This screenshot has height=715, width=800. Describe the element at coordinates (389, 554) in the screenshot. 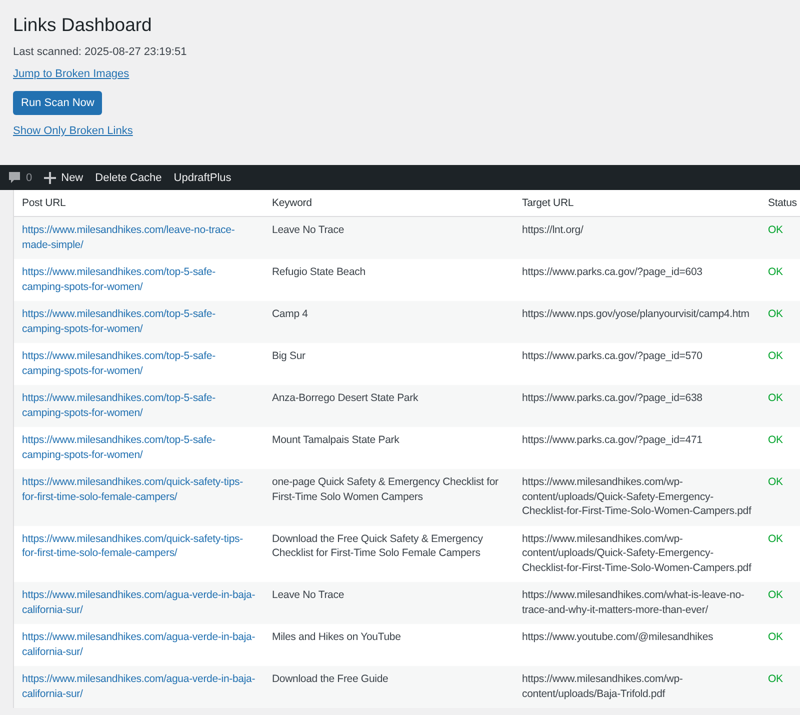

I see `keyword-cell: Download the Free Quick Safety & Emergency Checklist for First-Time Solo Female Campers` at that location.